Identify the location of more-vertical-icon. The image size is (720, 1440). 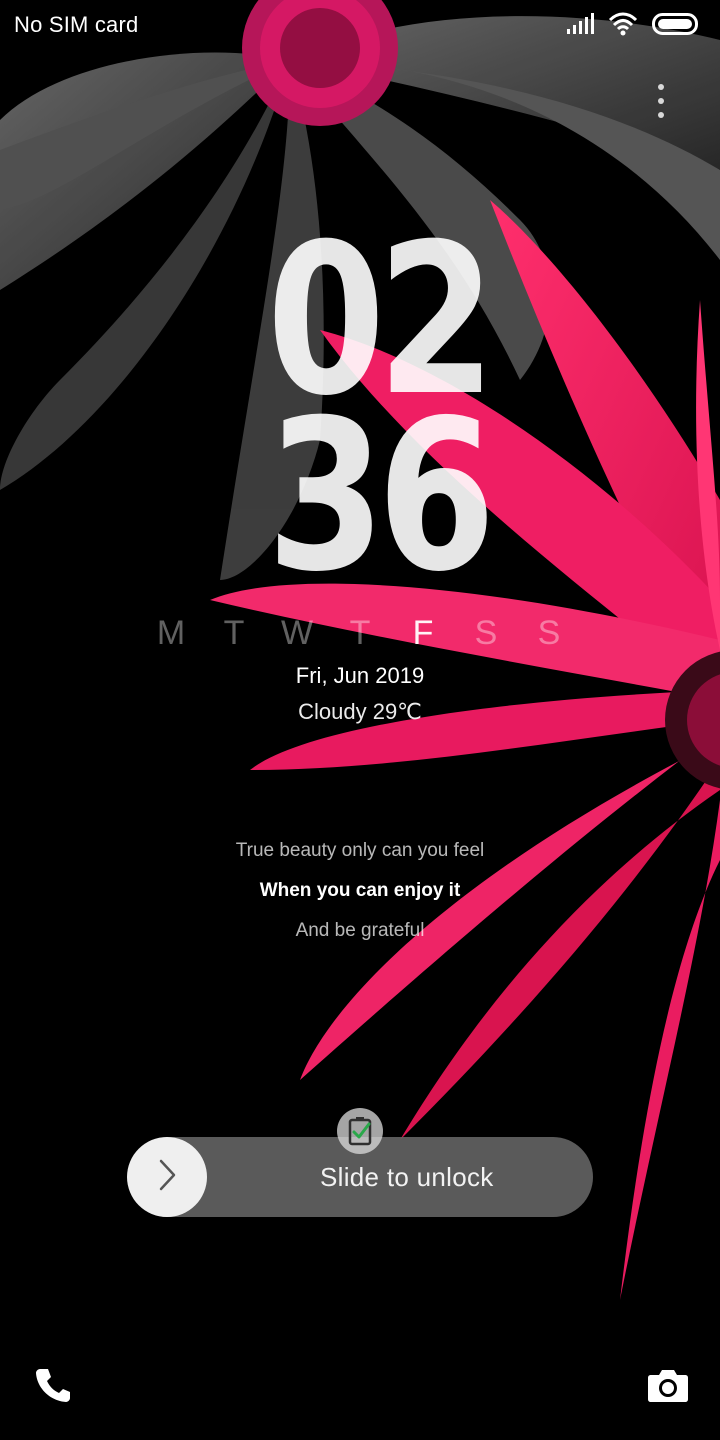
(661, 101).